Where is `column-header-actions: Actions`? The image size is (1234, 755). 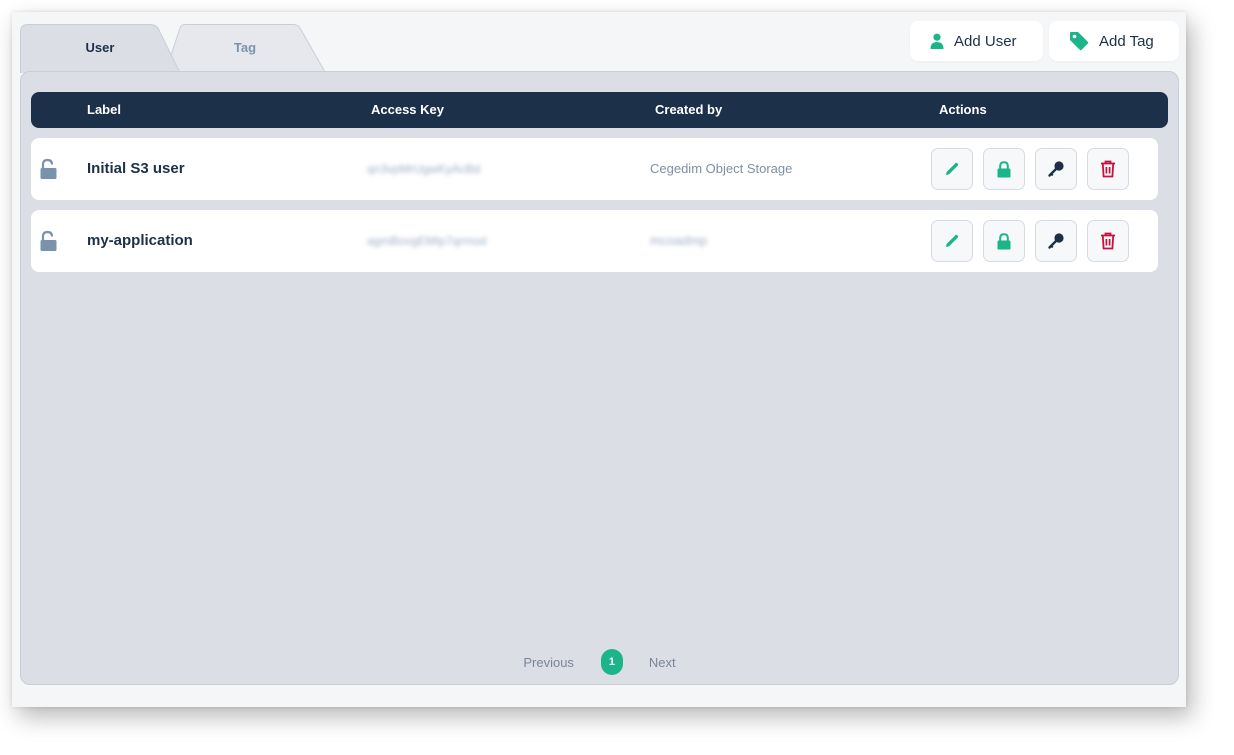
column-header-actions: Actions is located at coordinates (963, 109).